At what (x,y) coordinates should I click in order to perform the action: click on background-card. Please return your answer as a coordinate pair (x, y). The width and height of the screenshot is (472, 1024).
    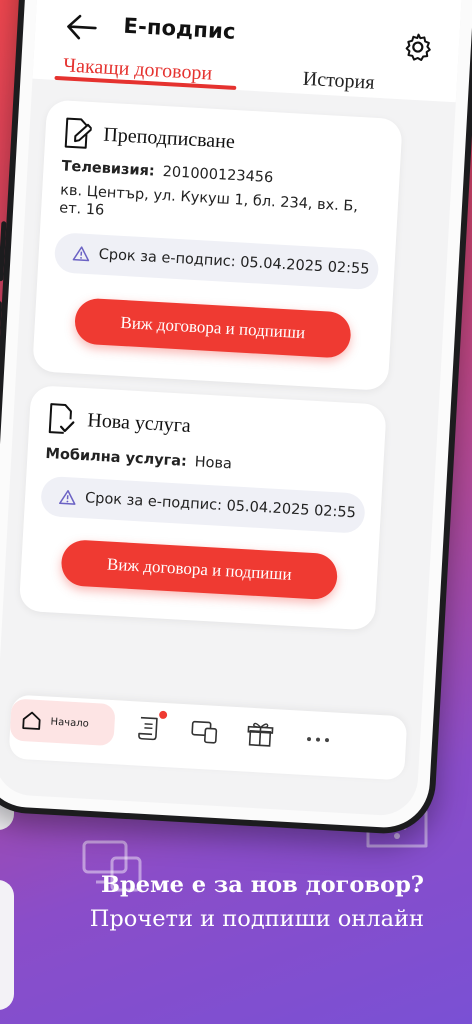
    Looking at the image, I should click on (7, 945).